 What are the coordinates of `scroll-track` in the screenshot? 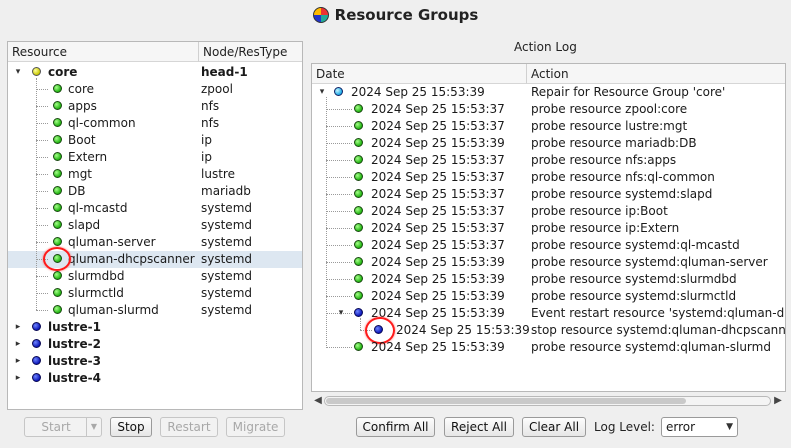 It's located at (547, 401).